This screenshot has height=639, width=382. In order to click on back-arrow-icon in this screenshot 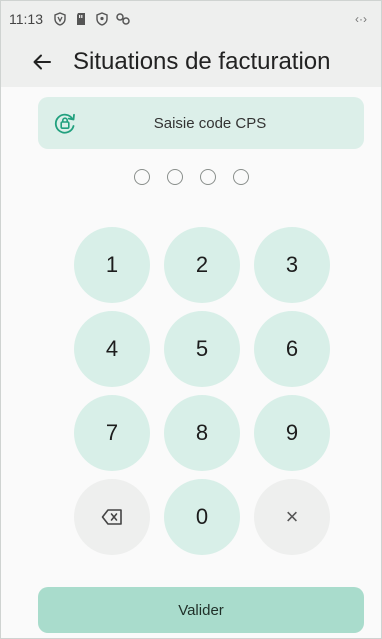, I will do `click(42, 62)`.